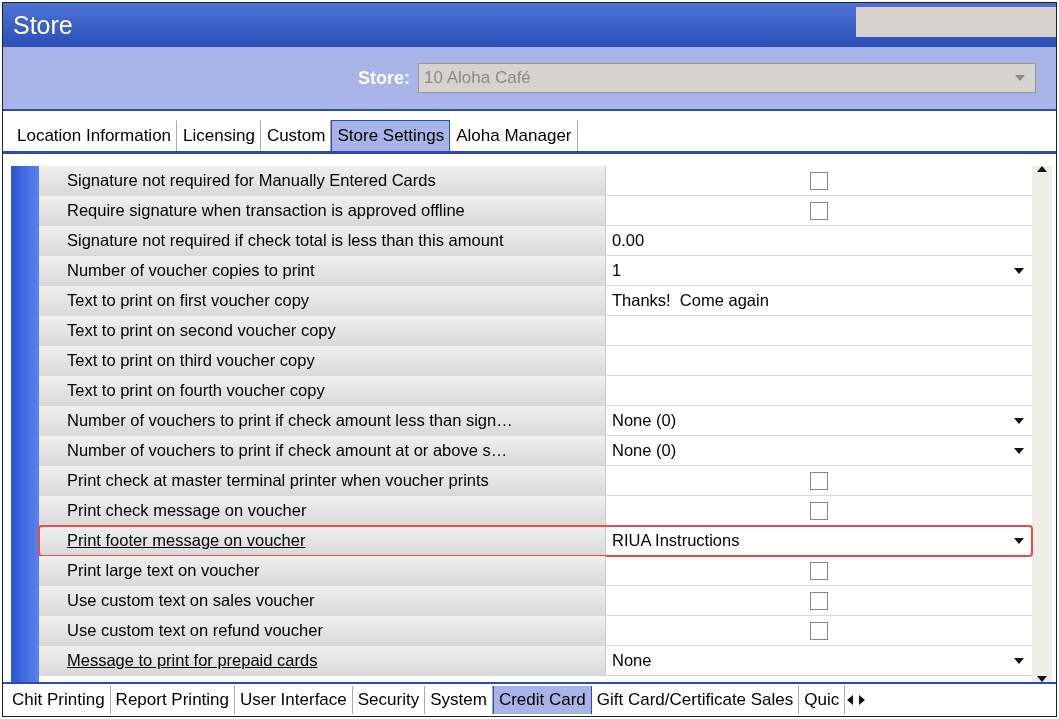 The width and height of the screenshot is (1059, 719). I want to click on scroll-up-icon, so click(1042, 169).